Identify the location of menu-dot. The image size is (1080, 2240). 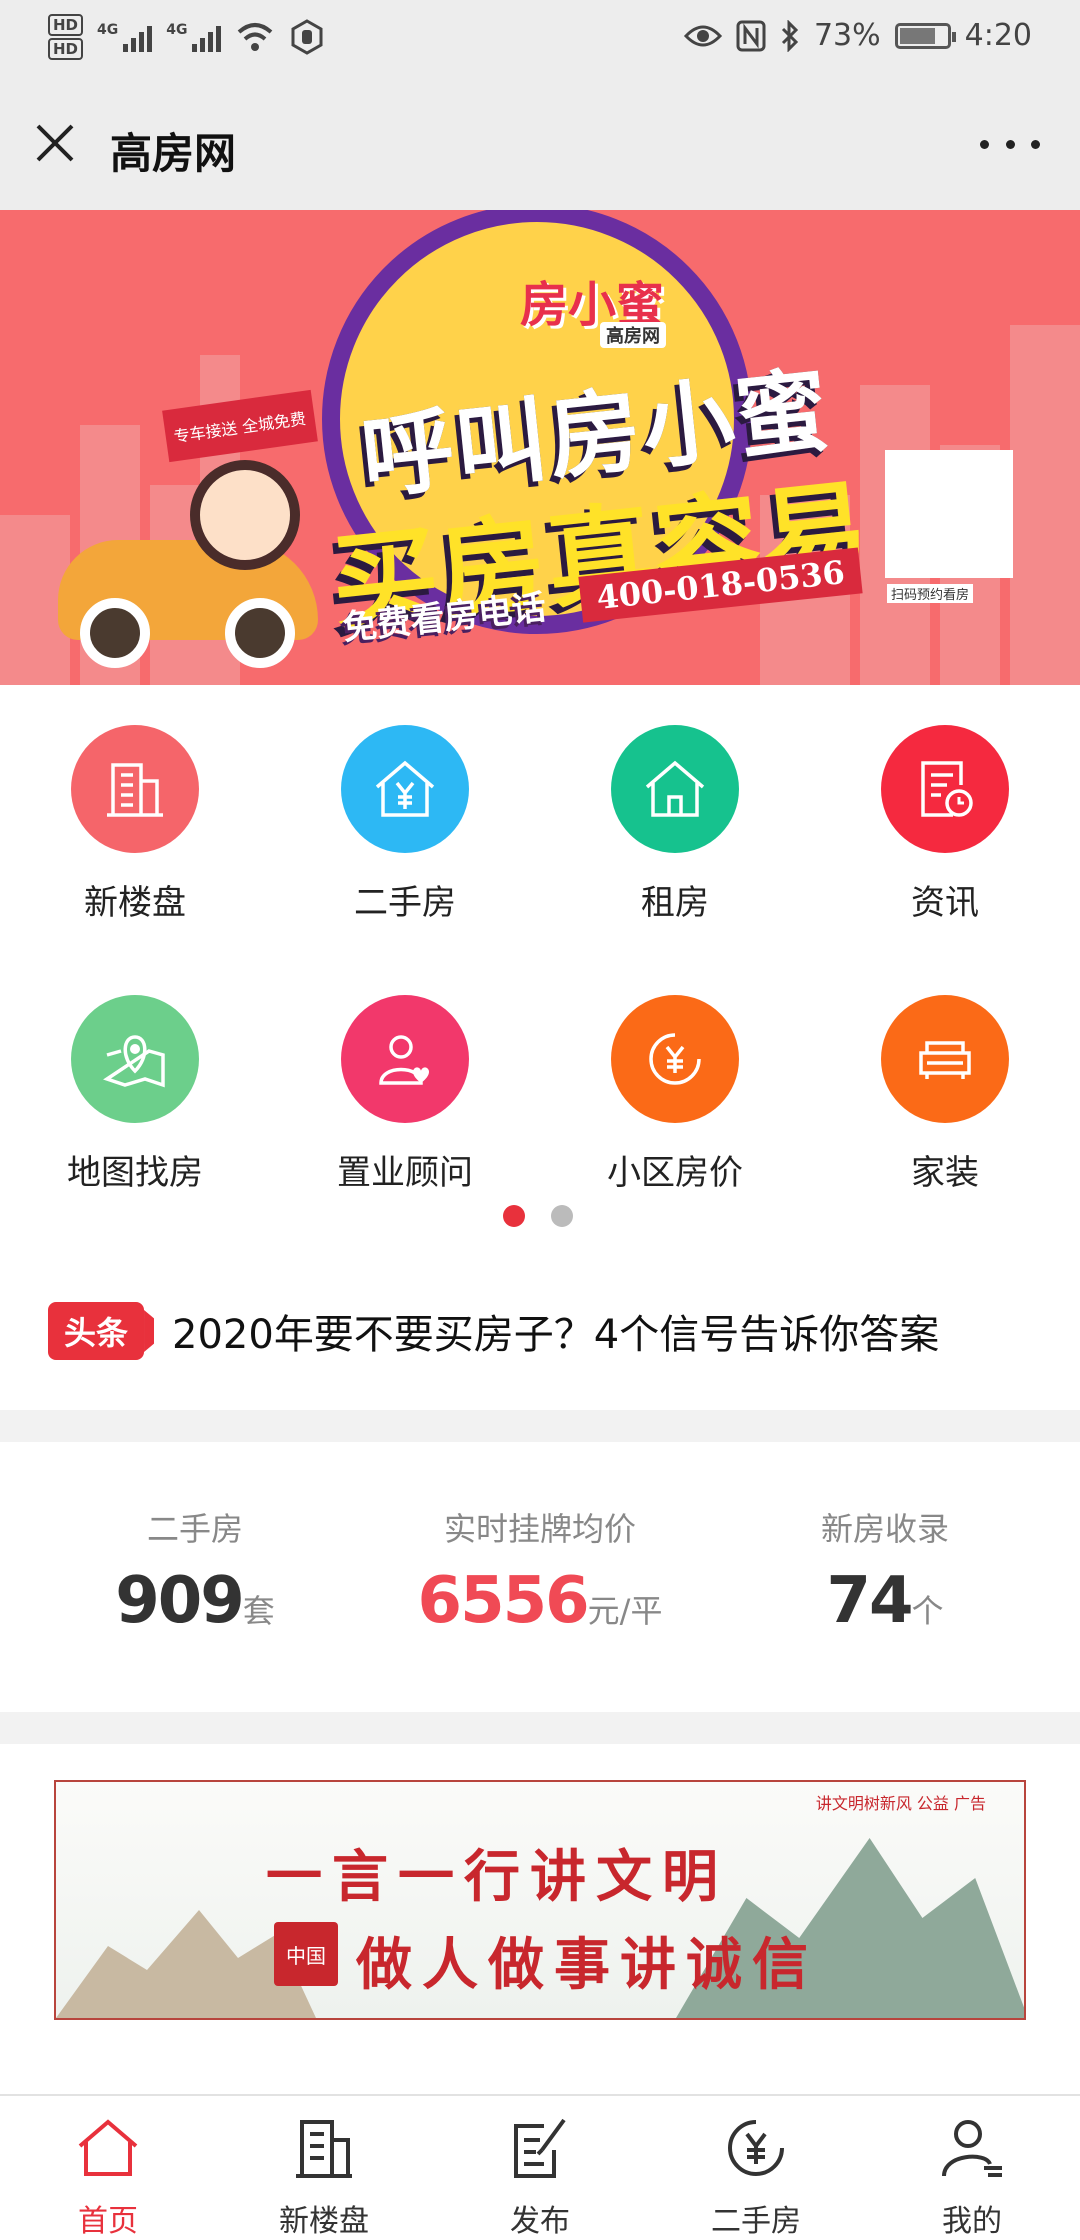
(562, 1216).